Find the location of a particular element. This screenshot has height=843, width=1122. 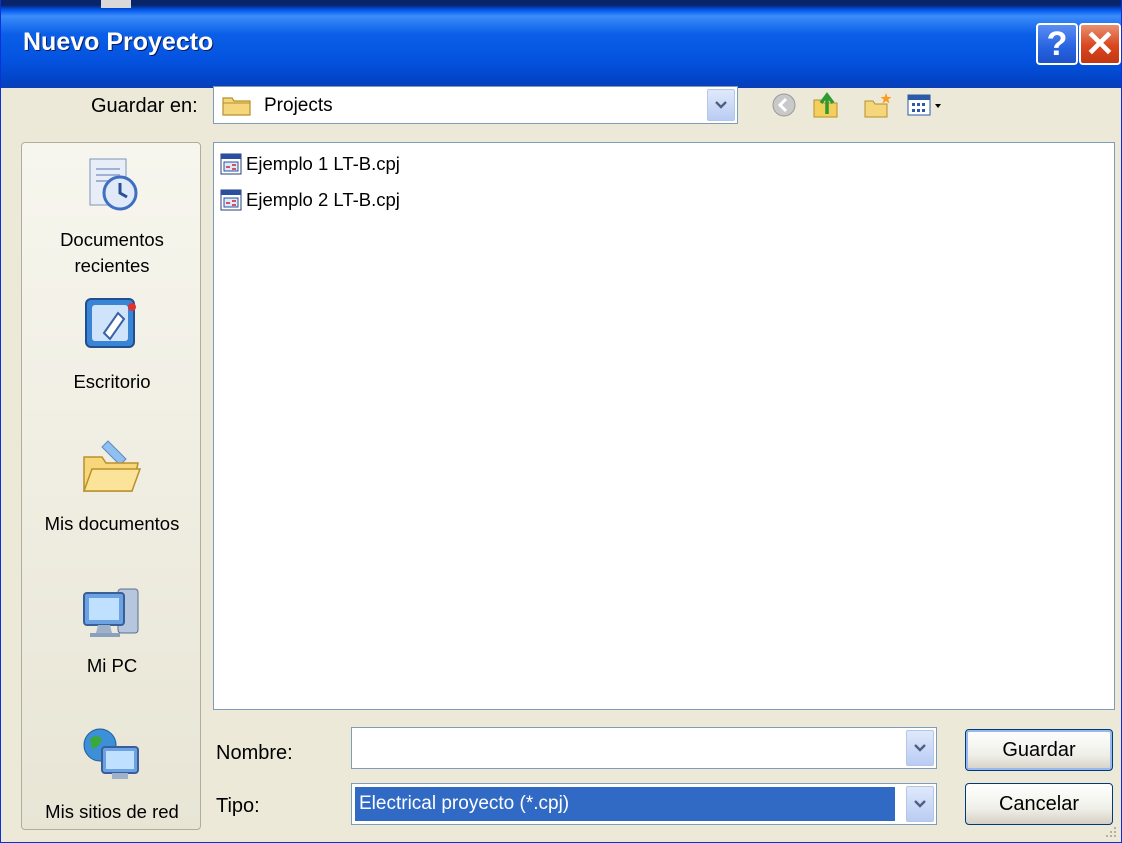

look-in-dropdown: Projects is located at coordinates (475, 105).